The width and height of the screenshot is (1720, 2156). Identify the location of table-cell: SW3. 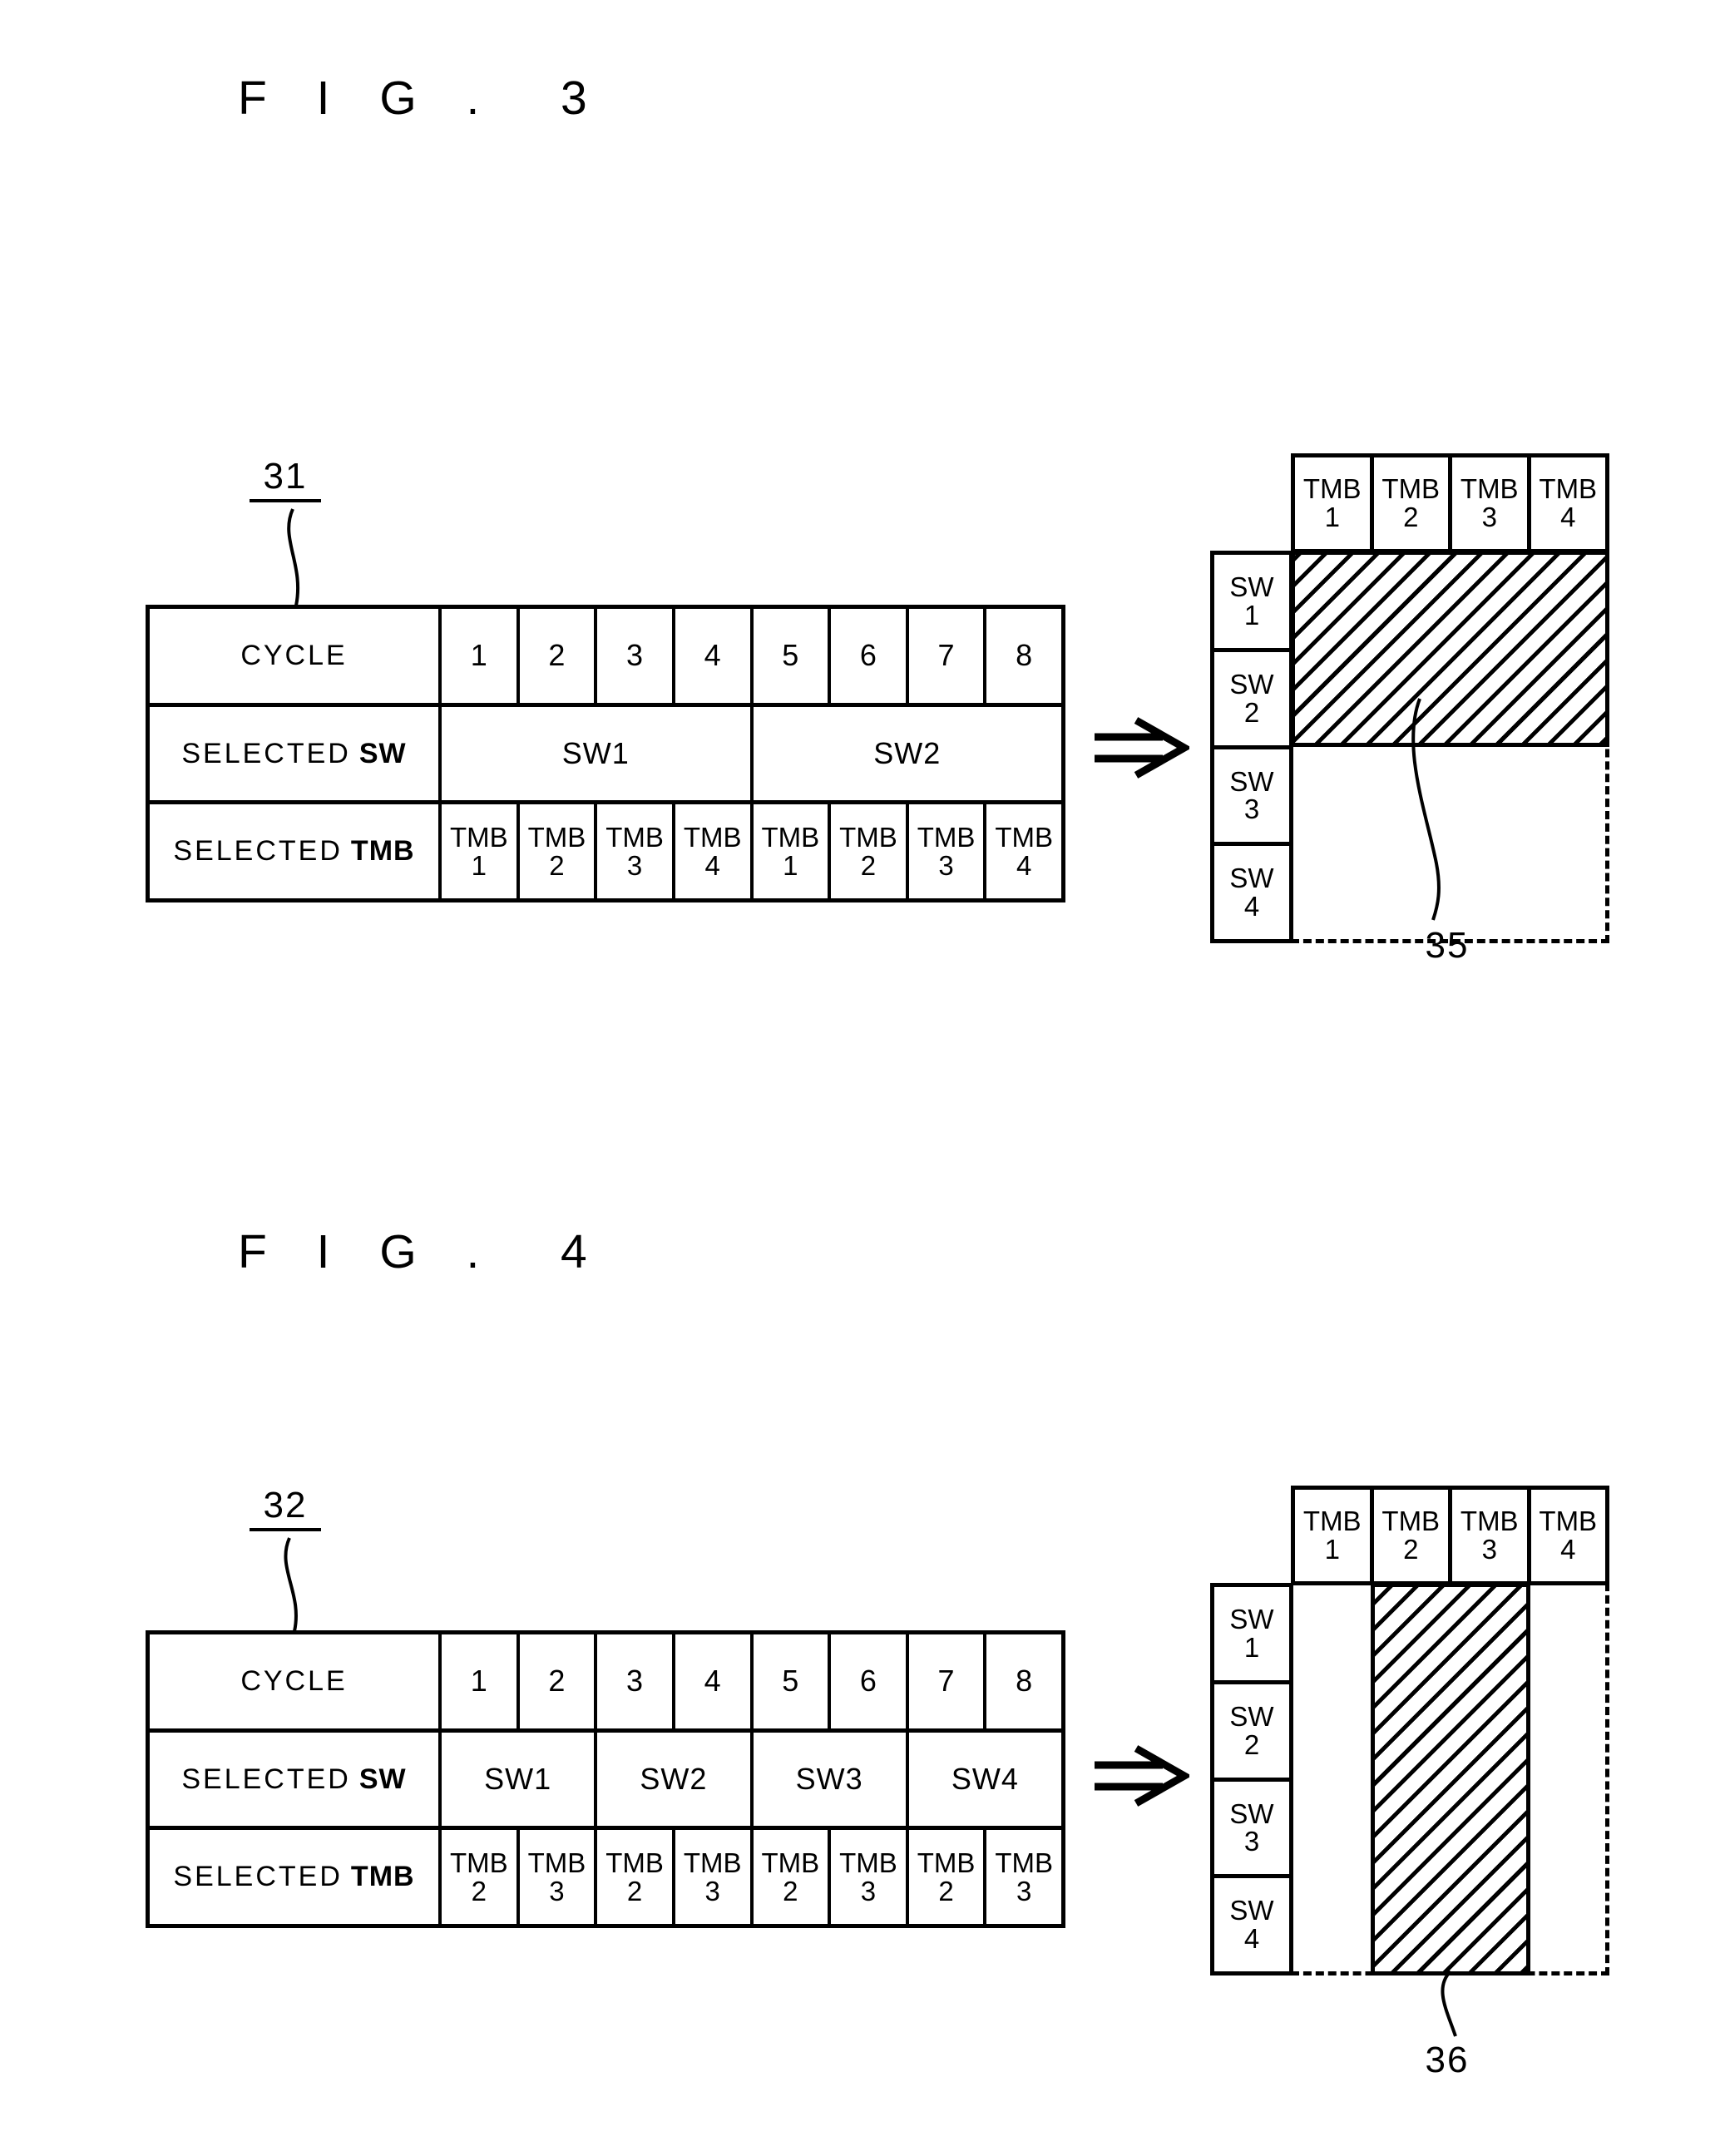
(827, 1780).